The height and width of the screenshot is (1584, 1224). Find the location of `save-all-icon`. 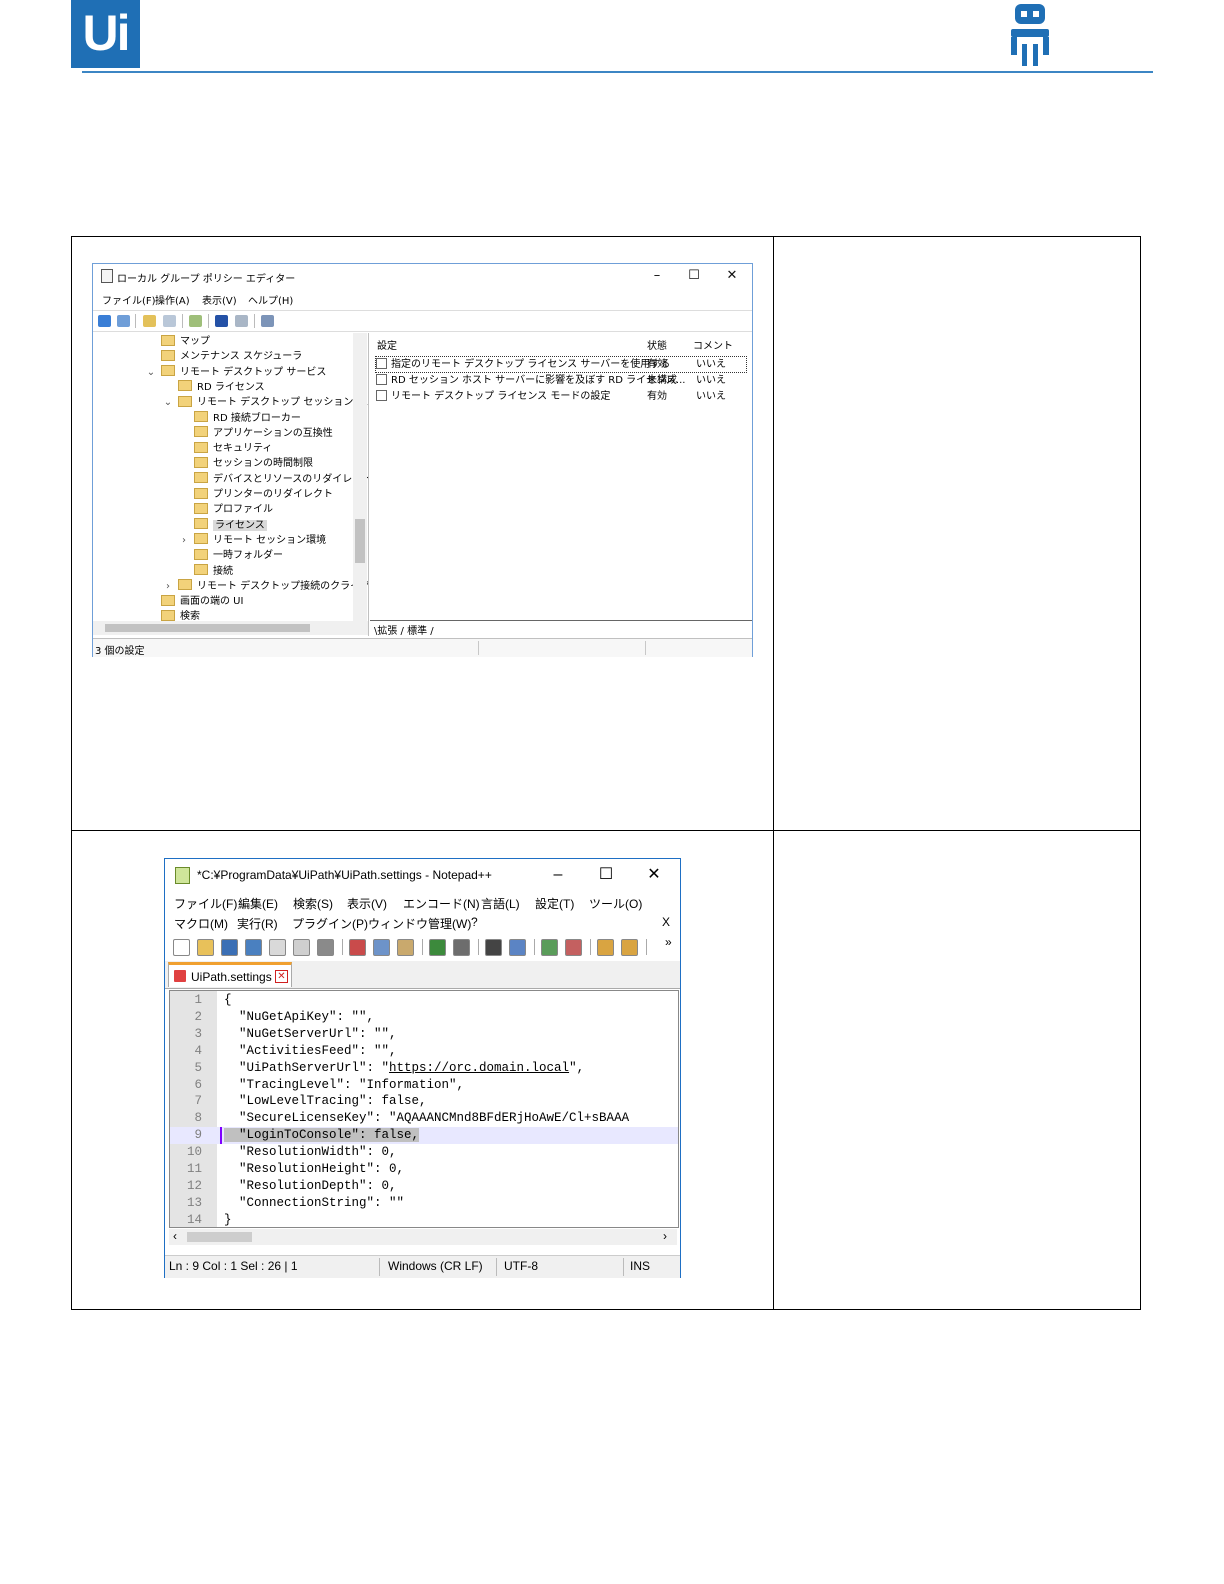

save-all-icon is located at coordinates (253, 947).